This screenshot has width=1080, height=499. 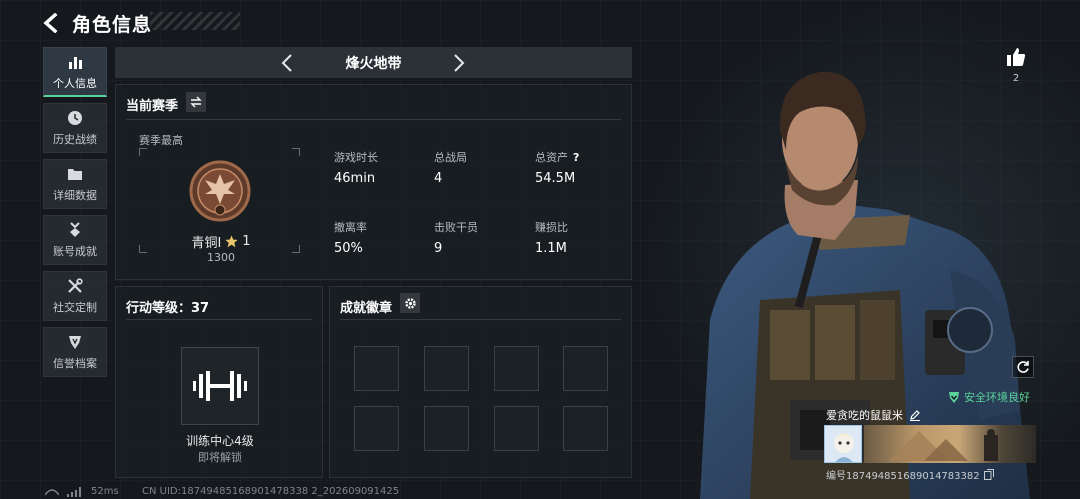 I want to click on rank-stars: 1, so click(x=246, y=241).